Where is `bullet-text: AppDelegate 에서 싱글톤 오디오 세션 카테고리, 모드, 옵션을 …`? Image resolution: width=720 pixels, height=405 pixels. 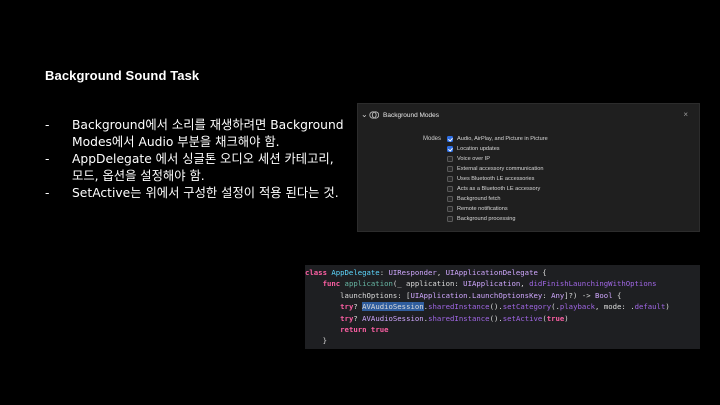
bullet-text: AppDelegate 에서 싱글톤 오디오 세션 카테고리, 모드, 옵션을 … is located at coordinates (203, 167).